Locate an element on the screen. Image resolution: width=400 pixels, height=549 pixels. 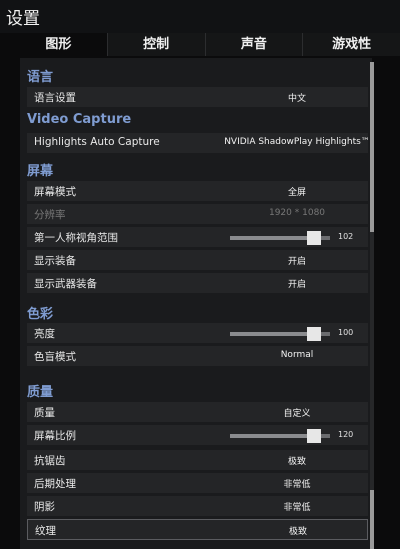
screen-scale-slider is located at coordinates (280, 436).